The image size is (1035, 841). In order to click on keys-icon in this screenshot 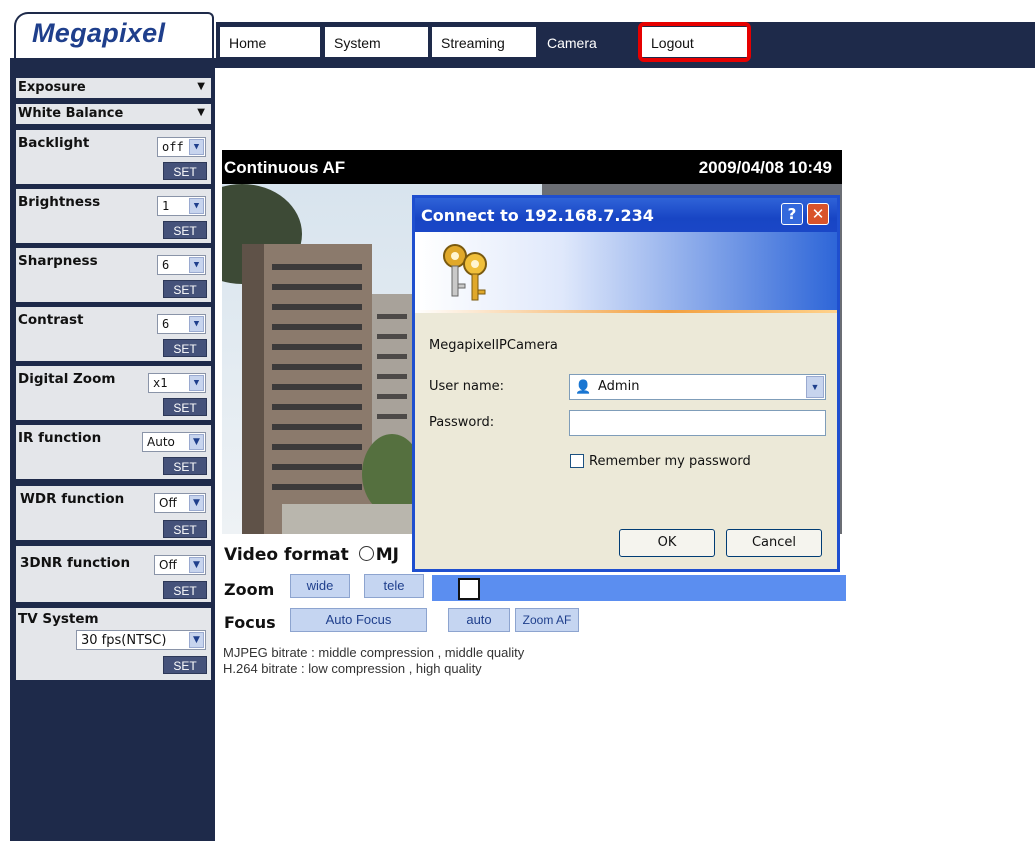, I will do `click(465, 272)`.